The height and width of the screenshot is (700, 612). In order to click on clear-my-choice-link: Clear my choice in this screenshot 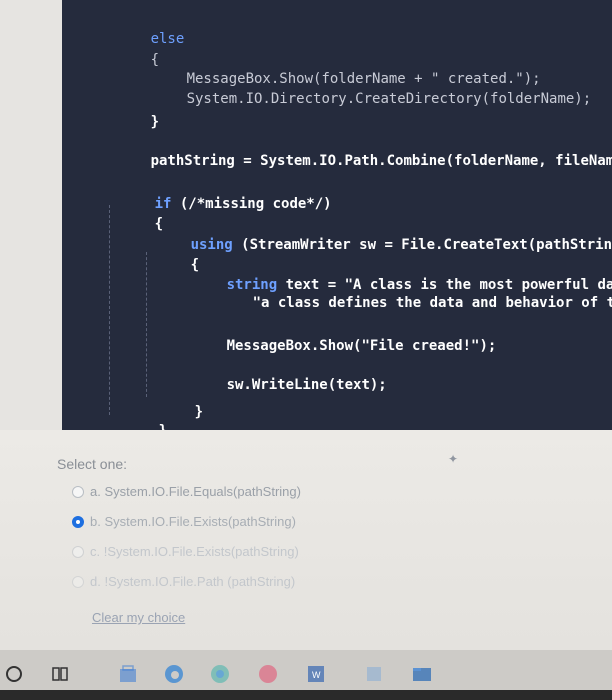, I will do `click(138, 617)`.